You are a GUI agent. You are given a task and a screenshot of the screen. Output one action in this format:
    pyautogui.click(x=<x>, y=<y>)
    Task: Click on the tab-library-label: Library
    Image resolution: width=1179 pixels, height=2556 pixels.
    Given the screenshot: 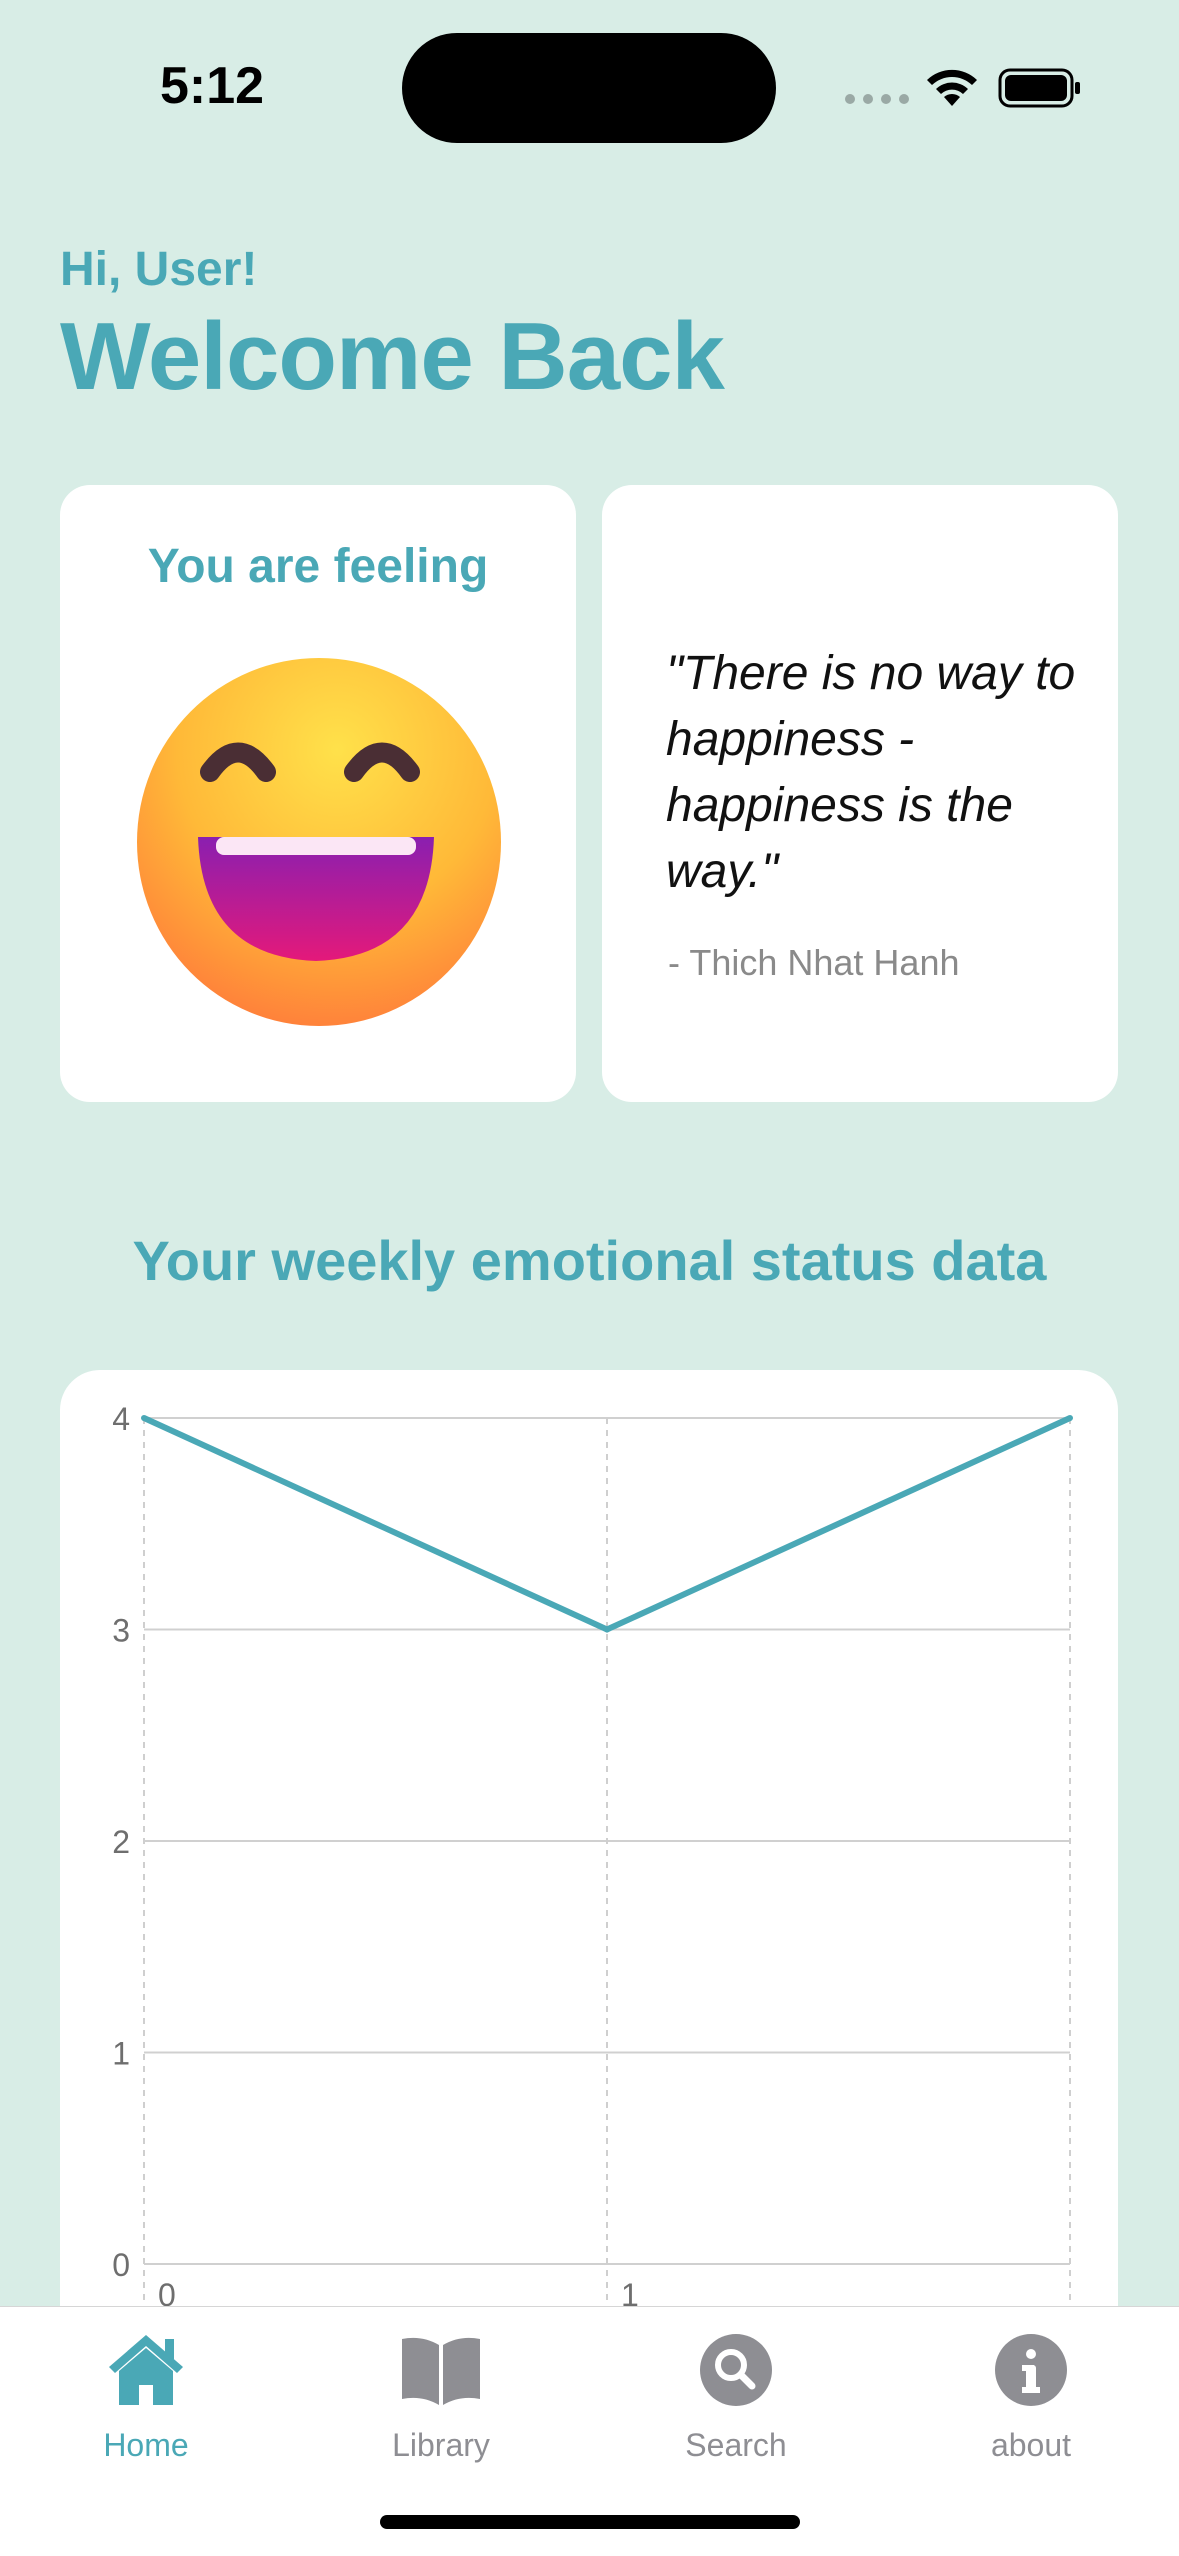 What is the action you would take?
    pyautogui.click(x=441, y=2445)
    